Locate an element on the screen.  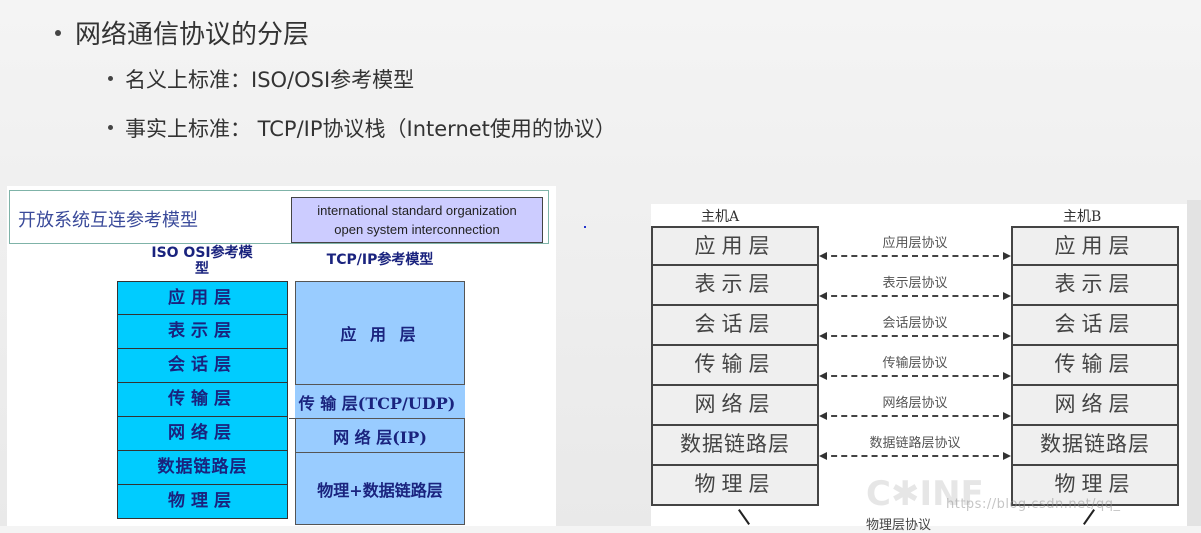
tcp-column-heading: TCP/IP参考模型 is located at coordinates (380, 260).